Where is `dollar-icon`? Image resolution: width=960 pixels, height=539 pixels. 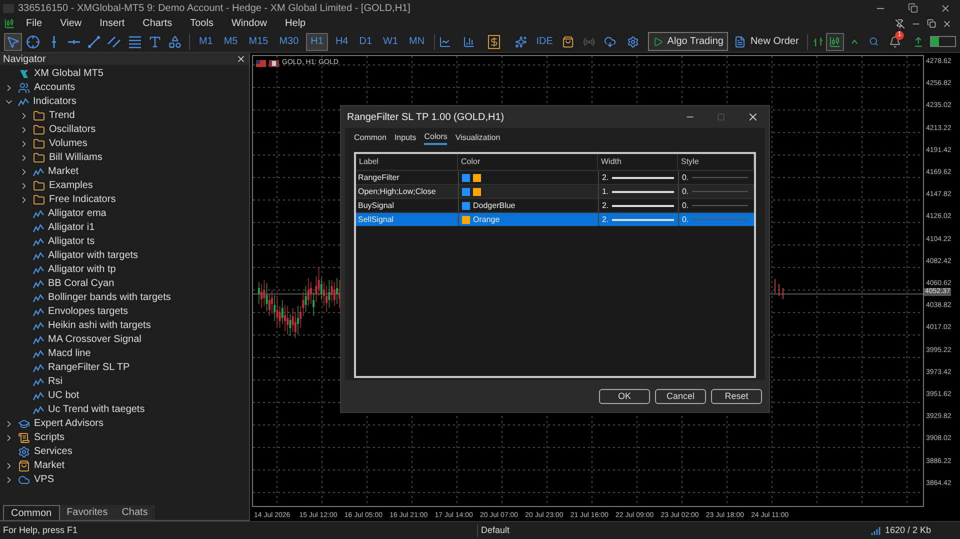 dollar-icon is located at coordinates (494, 41).